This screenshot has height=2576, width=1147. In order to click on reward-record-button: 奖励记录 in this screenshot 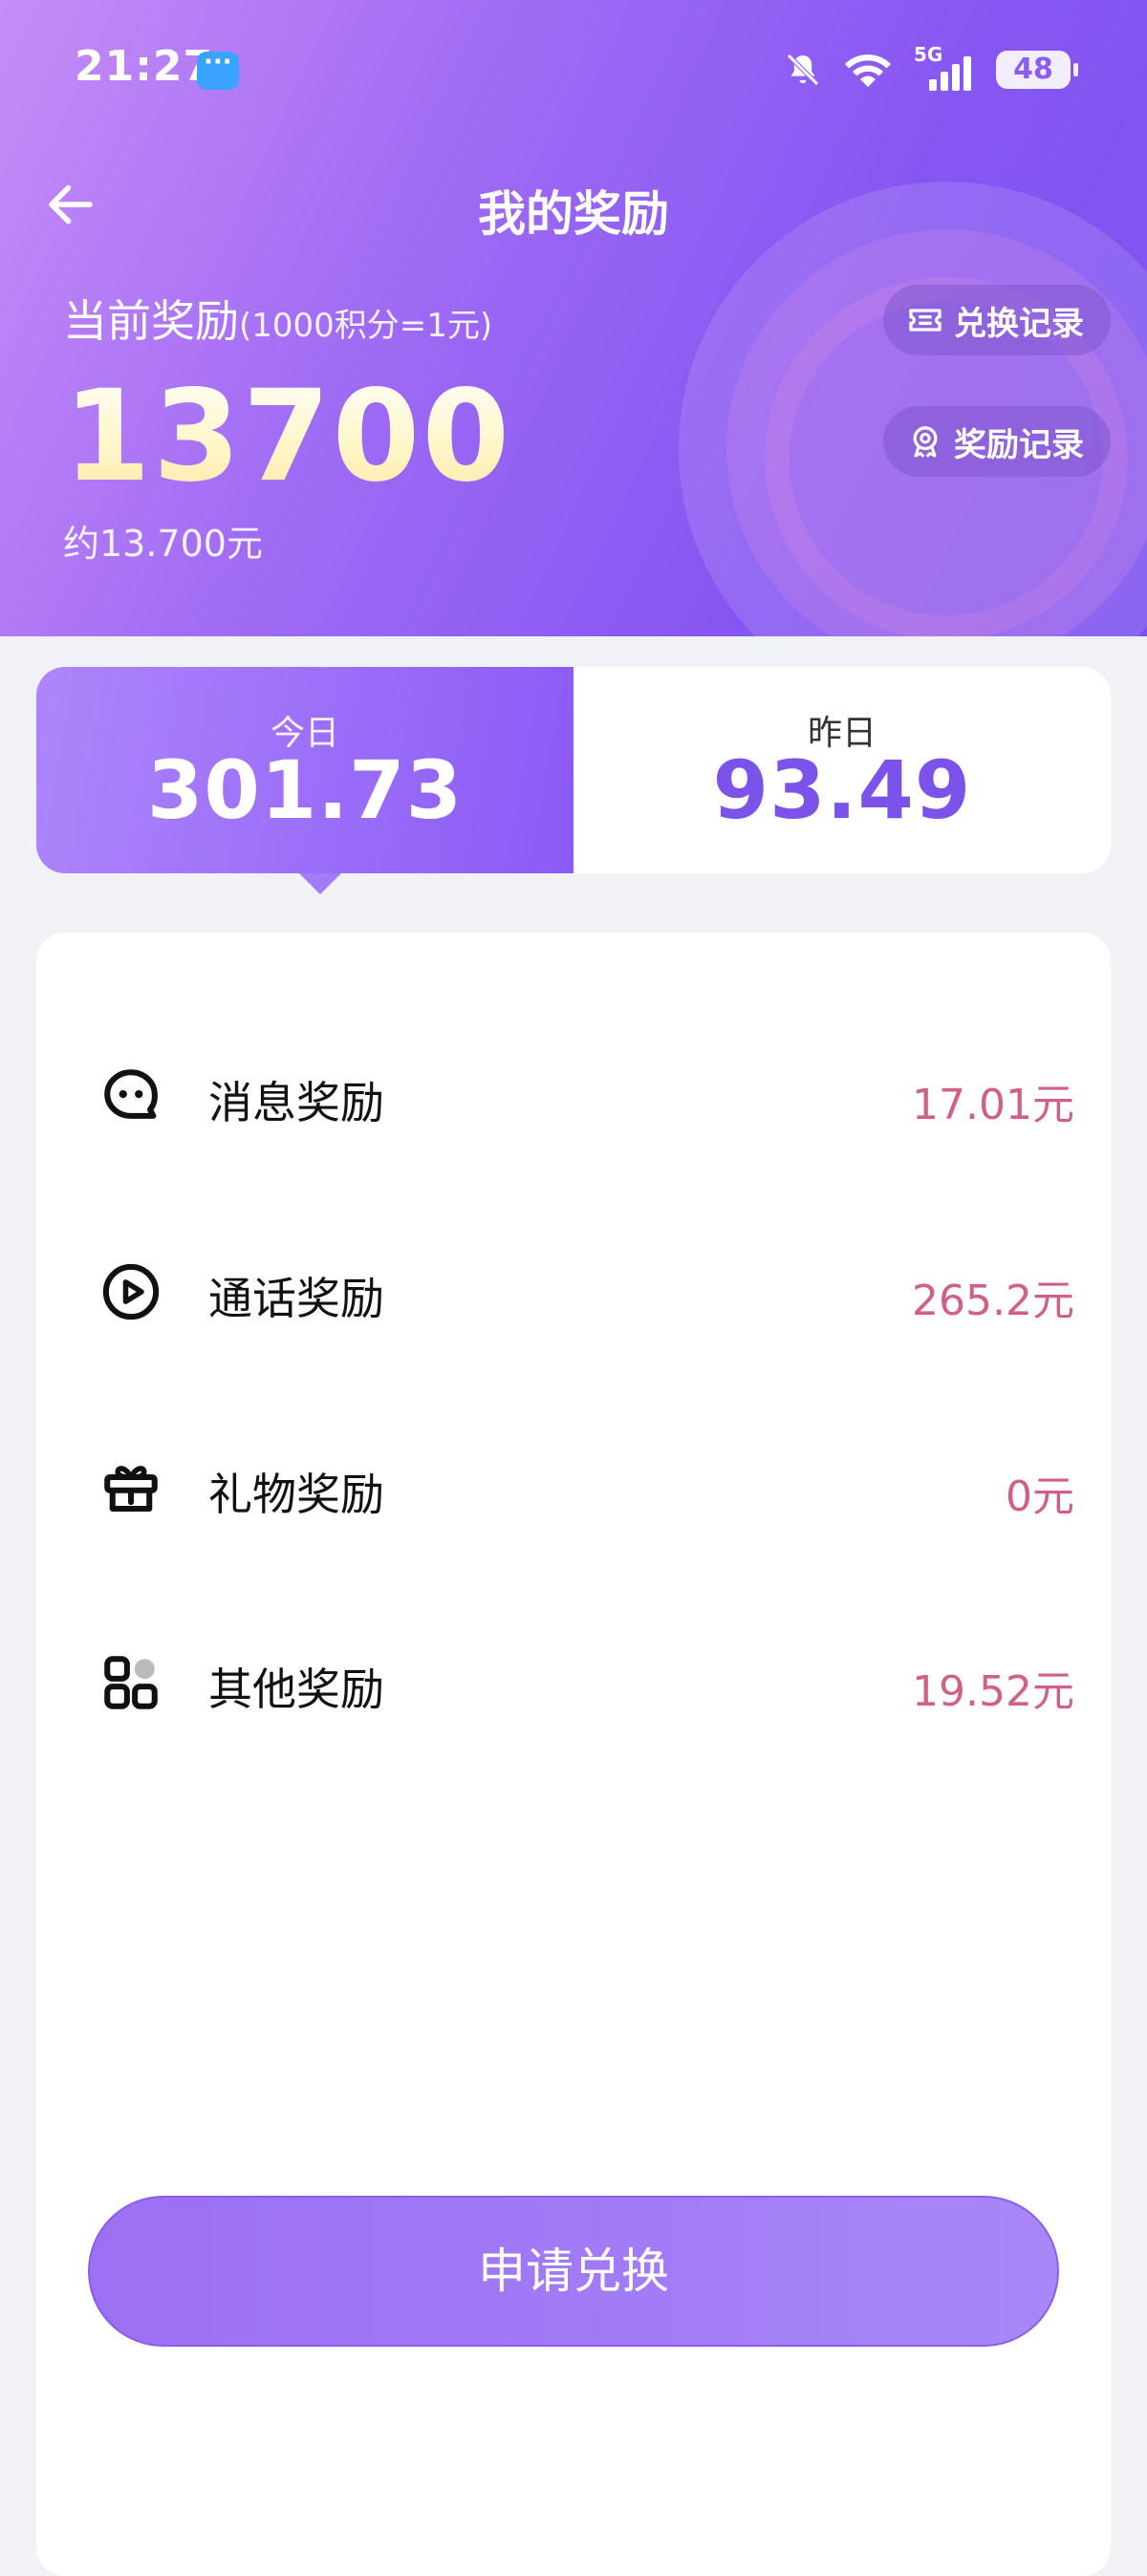, I will do `click(997, 441)`.